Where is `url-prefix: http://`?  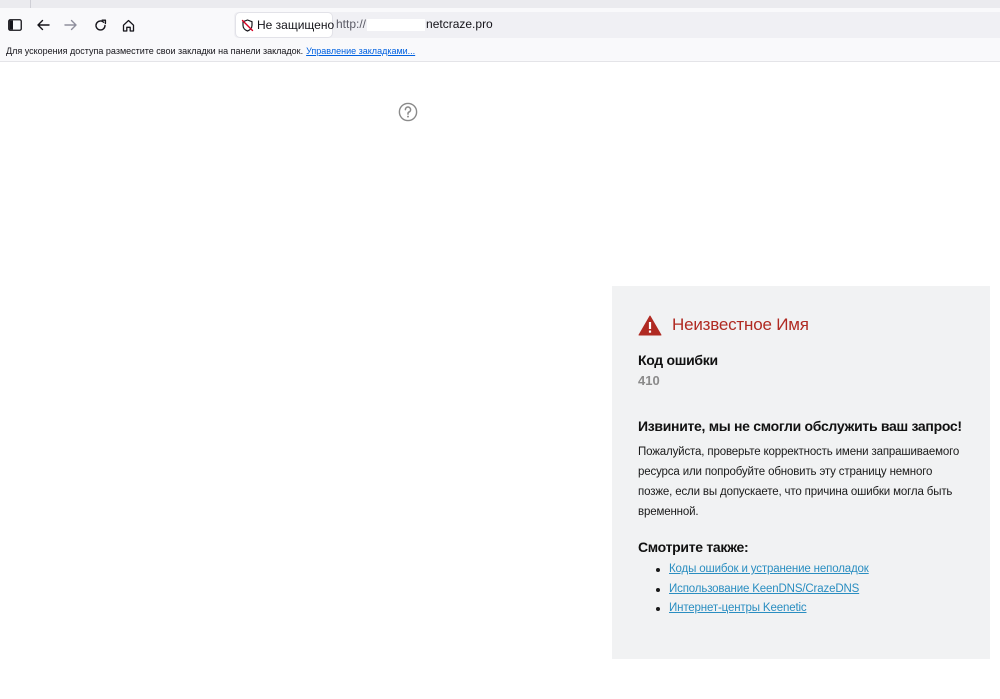
url-prefix: http:// is located at coordinates (351, 24).